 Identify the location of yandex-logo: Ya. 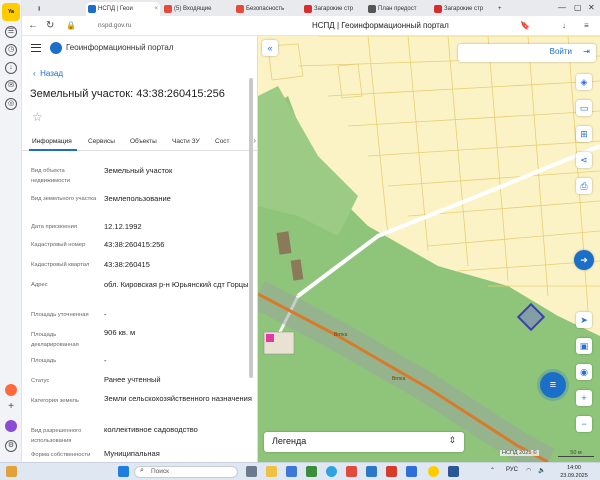
(11, 12).